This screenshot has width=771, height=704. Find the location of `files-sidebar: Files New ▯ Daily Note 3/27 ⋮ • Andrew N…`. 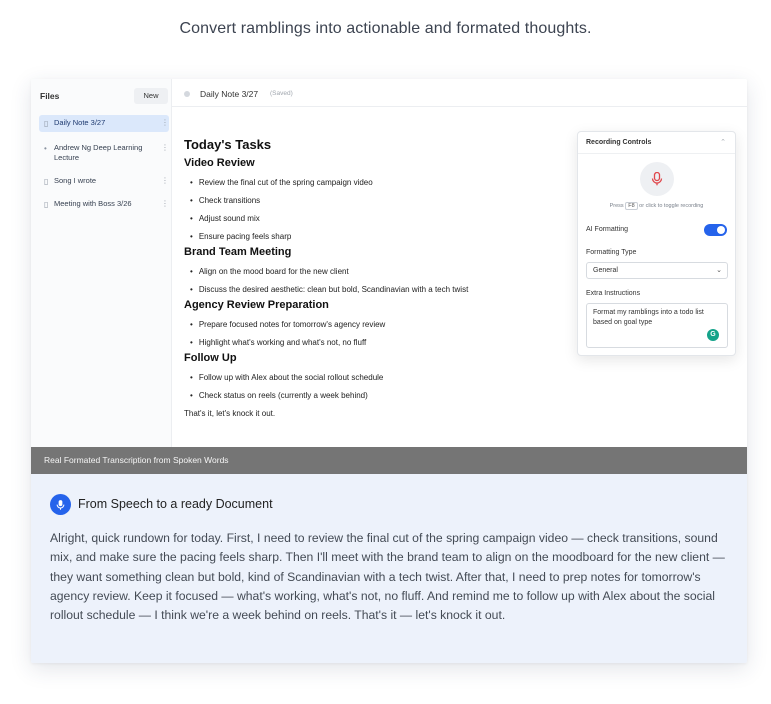

files-sidebar: Files New ▯ Daily Note 3/27 ⋮ • Andrew N… is located at coordinates (101, 263).